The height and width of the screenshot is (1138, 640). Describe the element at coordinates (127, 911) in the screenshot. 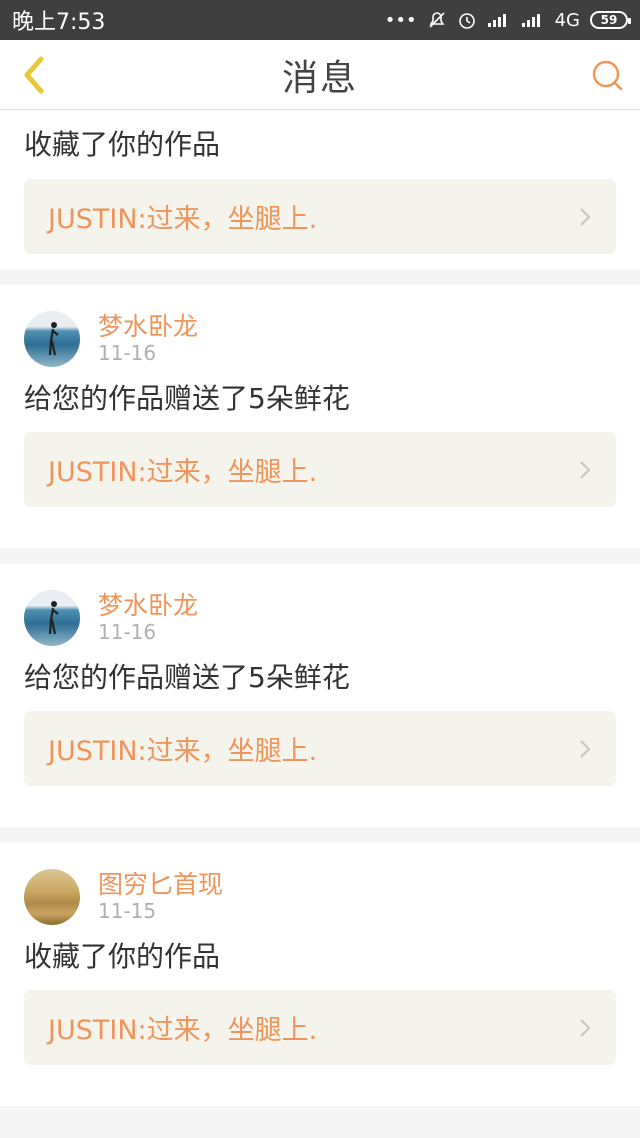

I see `message-date: 11-15` at that location.